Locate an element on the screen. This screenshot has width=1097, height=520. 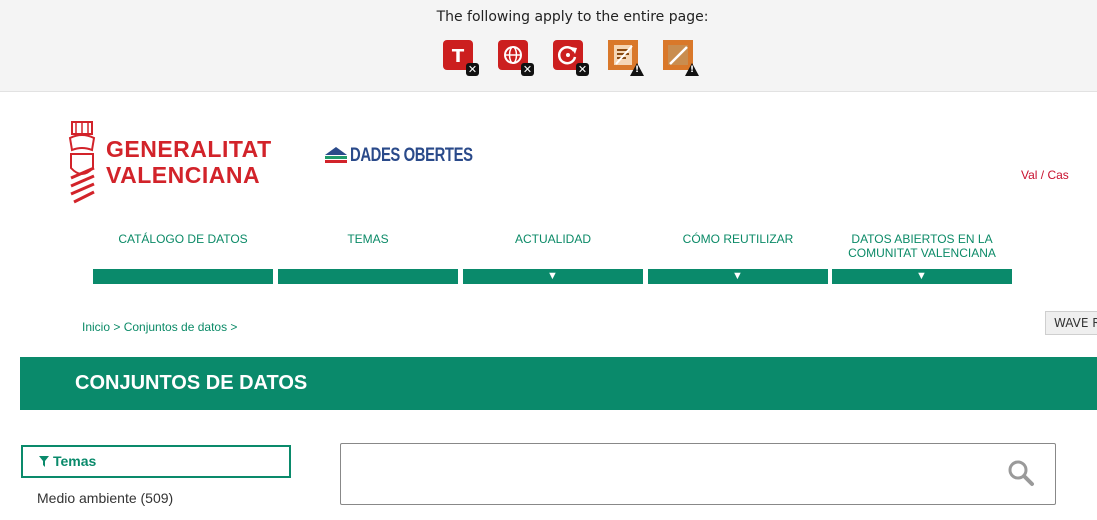
error-text-icon: T ✕ is located at coordinates (461, 58).